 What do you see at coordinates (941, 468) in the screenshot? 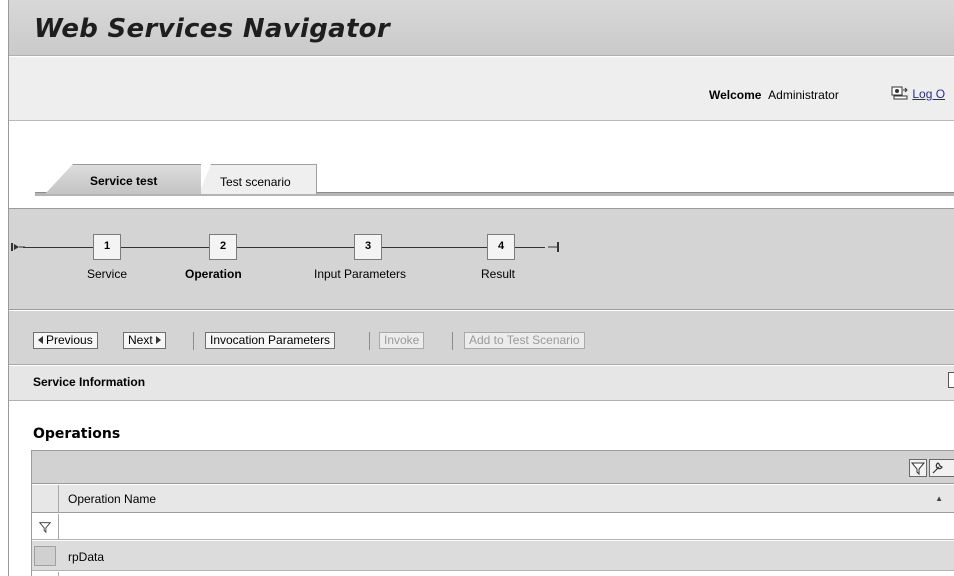
I see `settings-icon` at bounding box center [941, 468].